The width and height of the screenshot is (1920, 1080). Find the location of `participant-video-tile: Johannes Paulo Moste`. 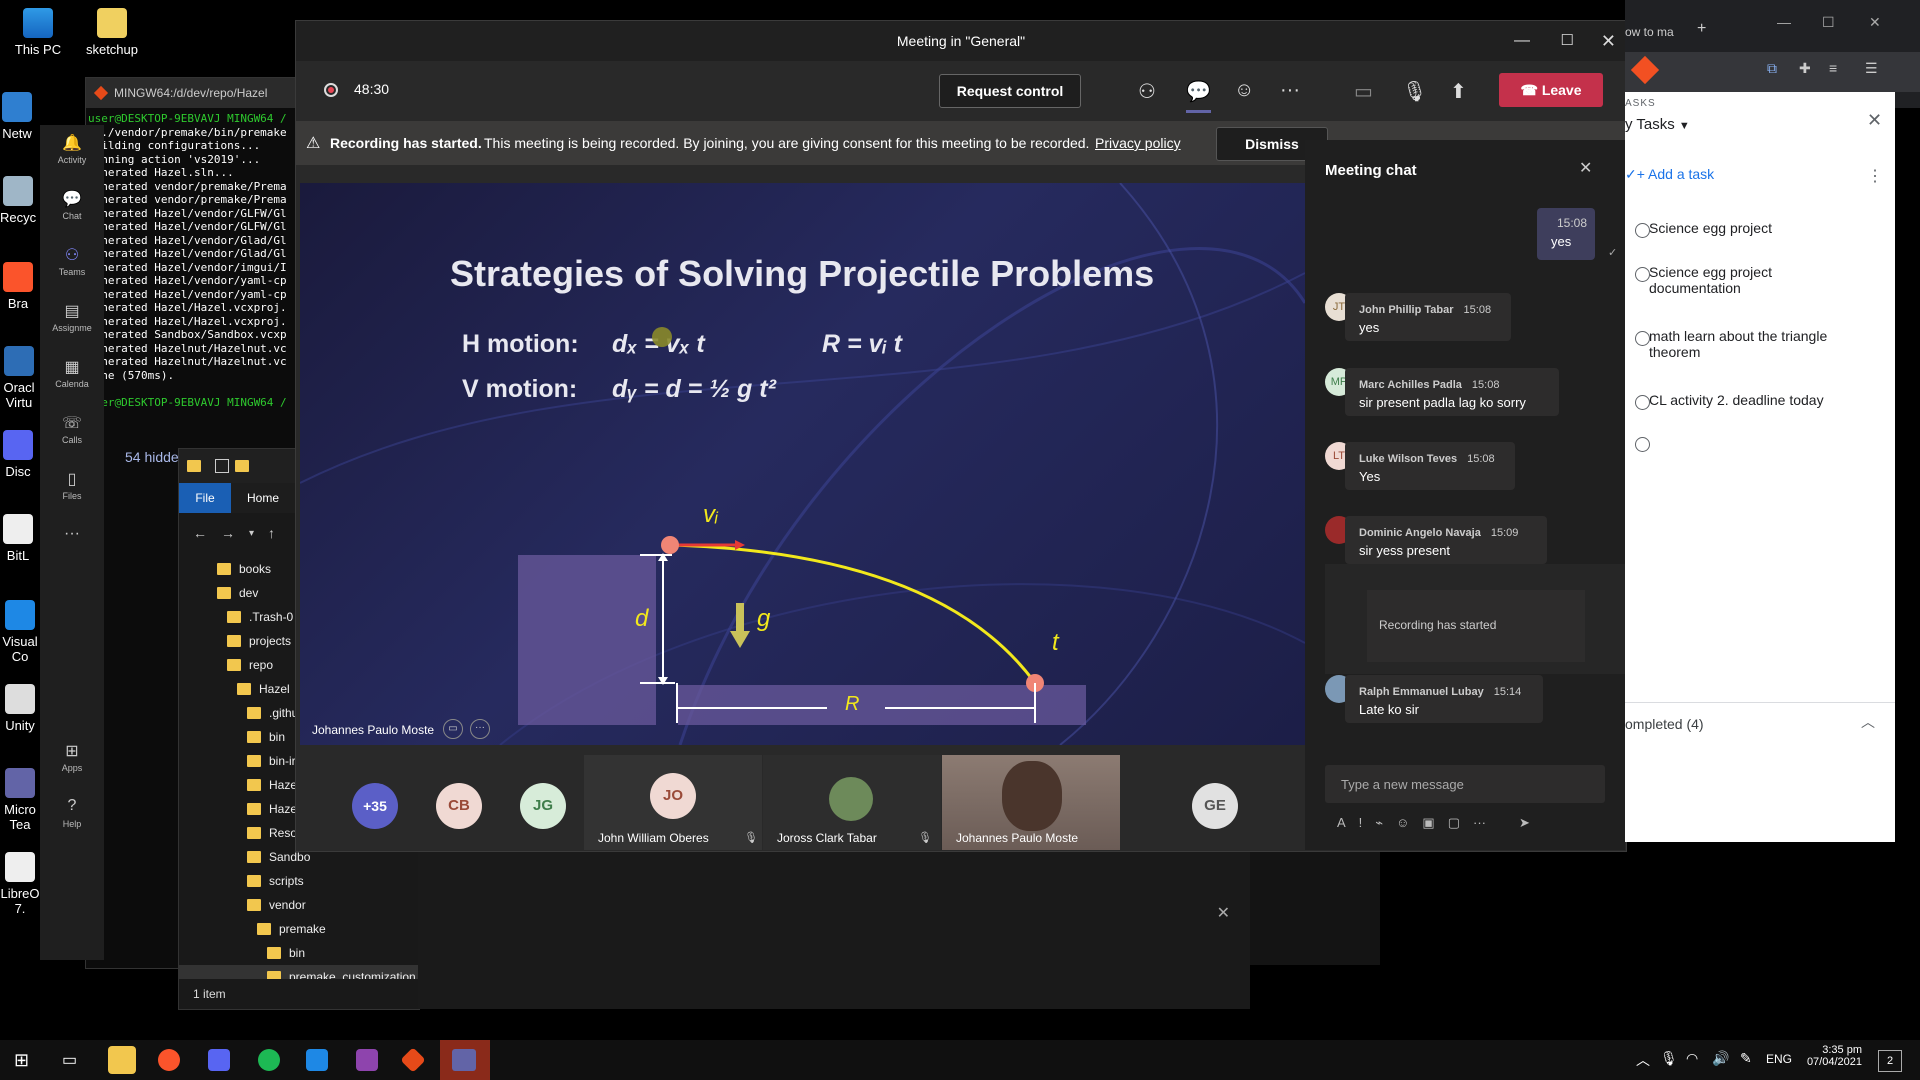

participant-video-tile: Johannes Paulo Moste is located at coordinates (1031, 802).